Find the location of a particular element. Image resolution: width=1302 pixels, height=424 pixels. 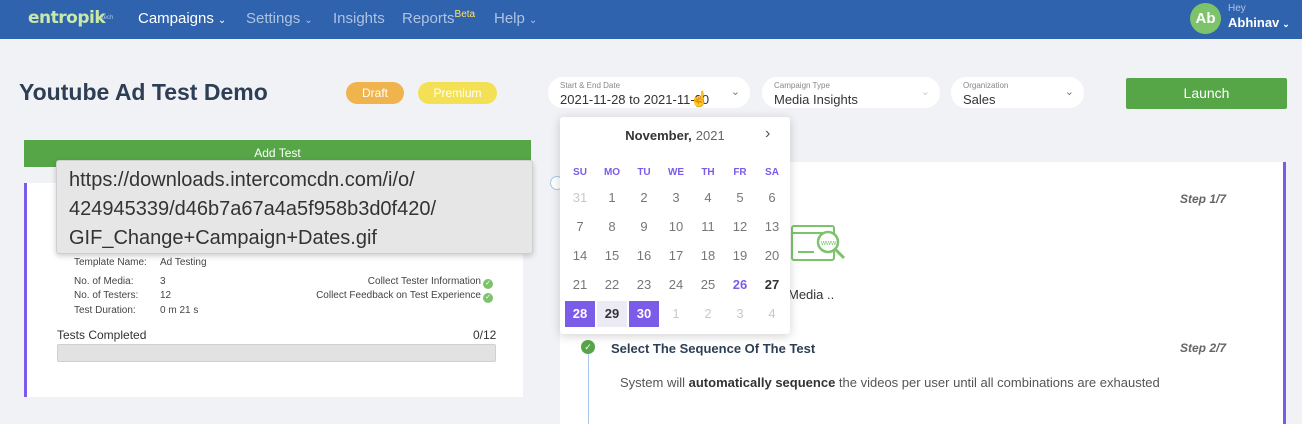

logo-sub: tech is located at coordinates (108, 18).